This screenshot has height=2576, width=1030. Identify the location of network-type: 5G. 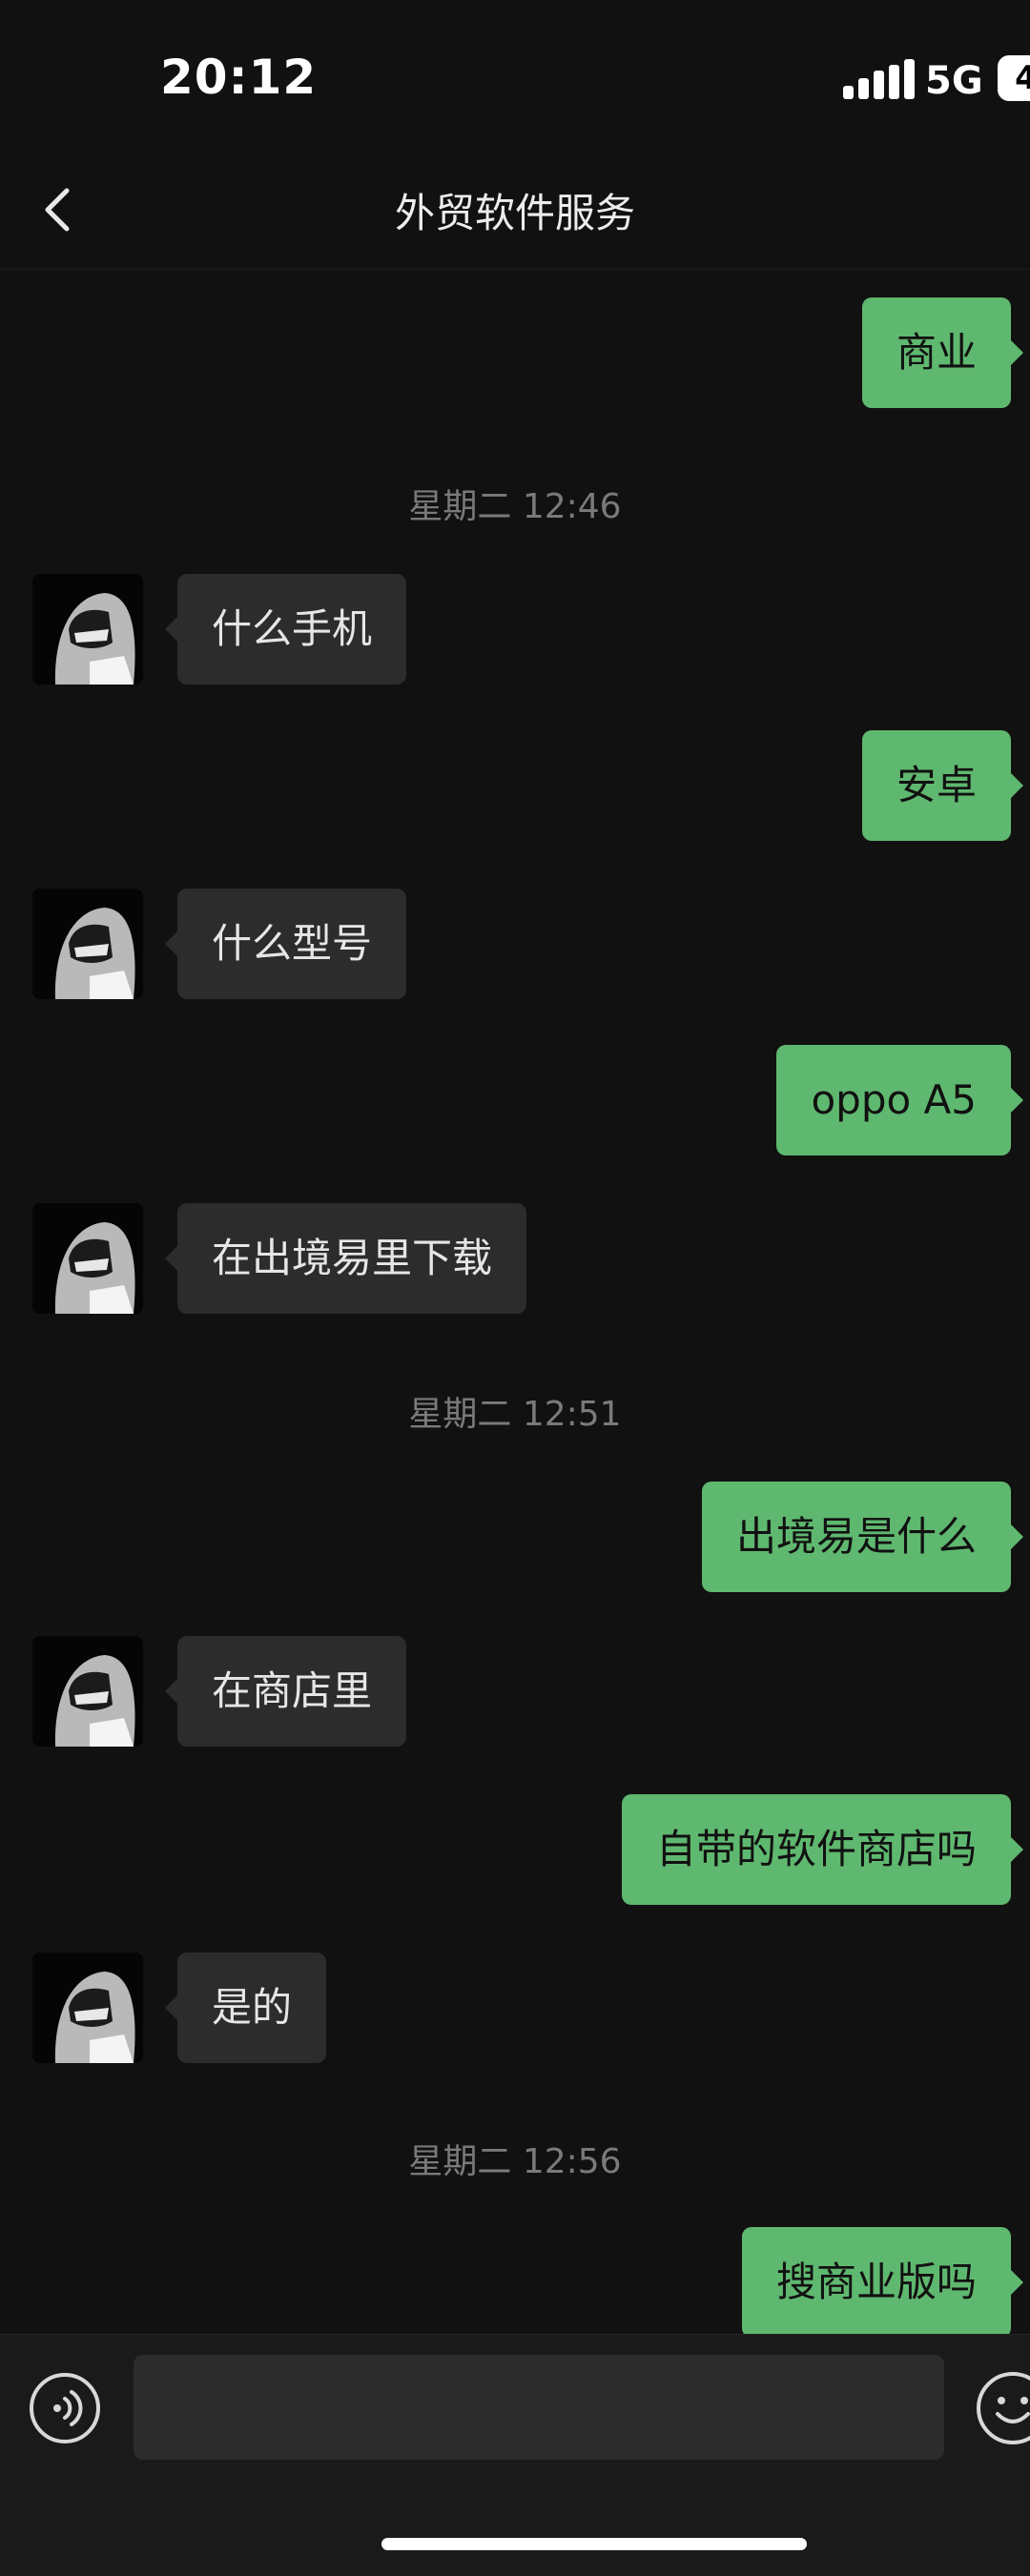
(954, 81).